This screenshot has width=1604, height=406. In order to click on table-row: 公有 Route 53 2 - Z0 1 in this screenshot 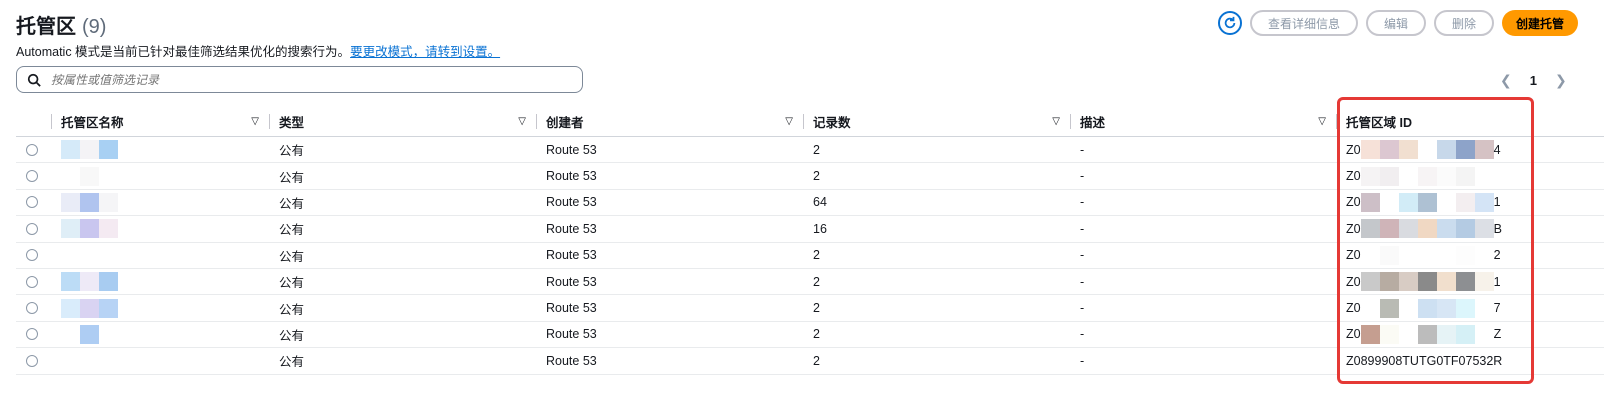, I will do `click(810, 282)`.